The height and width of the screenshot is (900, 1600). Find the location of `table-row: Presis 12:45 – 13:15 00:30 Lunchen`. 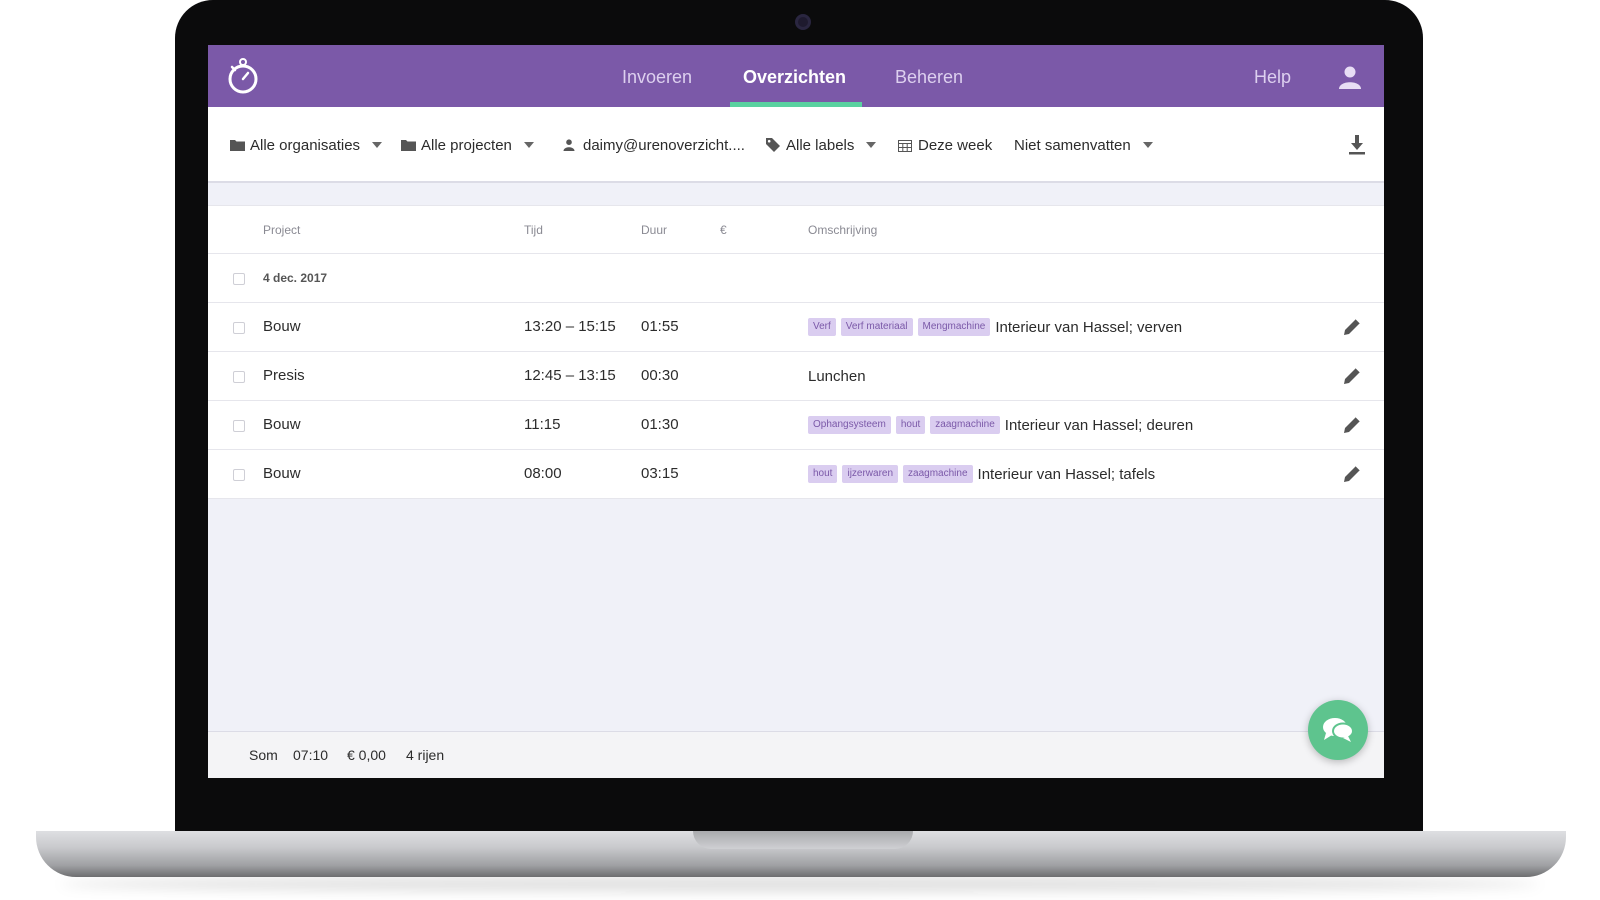

table-row: Presis 12:45 – 13:15 00:30 Lunchen is located at coordinates (796, 376).